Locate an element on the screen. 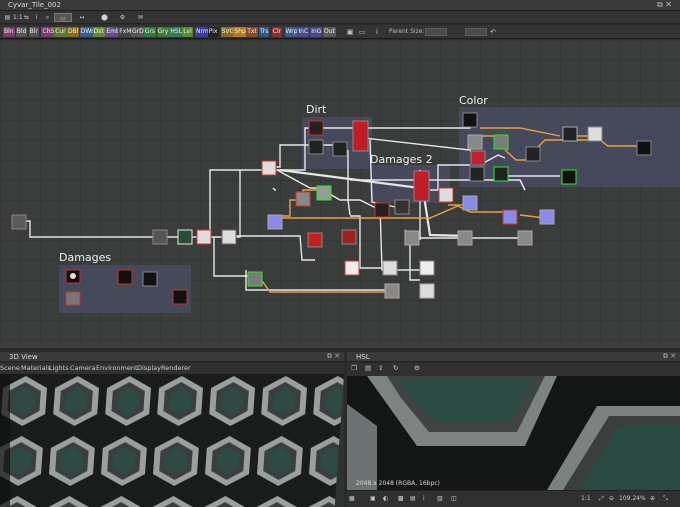 Image resolution: width=680 pixels, height=507 pixels. copy-icon: ❐ is located at coordinates (354, 368).